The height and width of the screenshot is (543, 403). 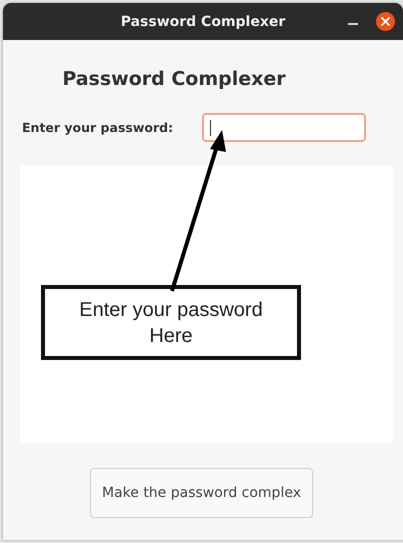 I want to click on app-heading: Password Complexer, so click(x=174, y=79).